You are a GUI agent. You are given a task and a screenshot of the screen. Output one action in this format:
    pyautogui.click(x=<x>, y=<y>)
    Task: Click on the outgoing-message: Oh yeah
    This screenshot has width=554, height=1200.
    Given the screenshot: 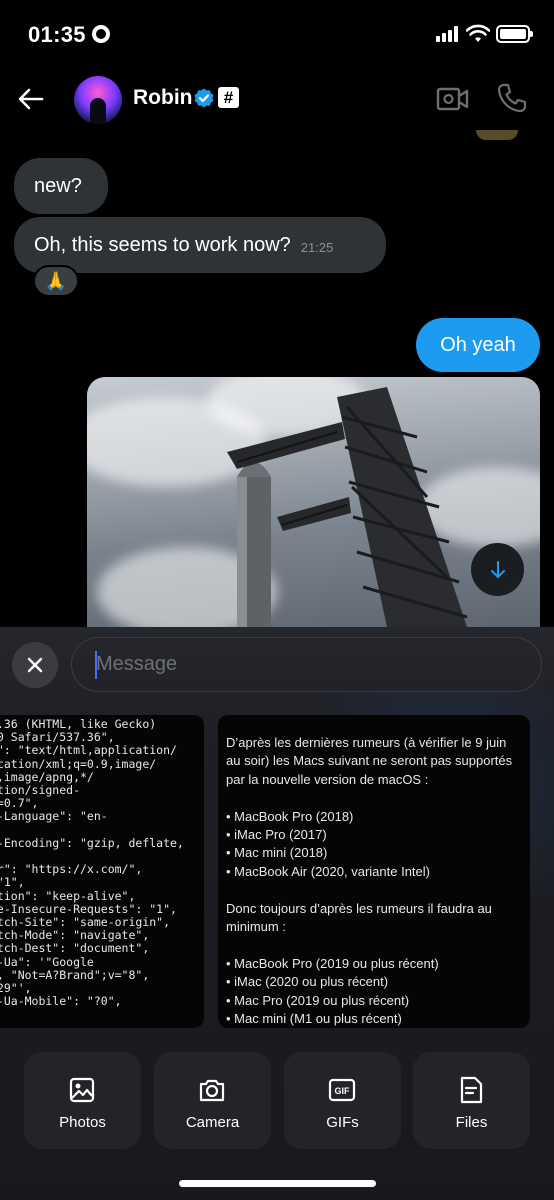 What is the action you would take?
    pyautogui.click(x=478, y=345)
    